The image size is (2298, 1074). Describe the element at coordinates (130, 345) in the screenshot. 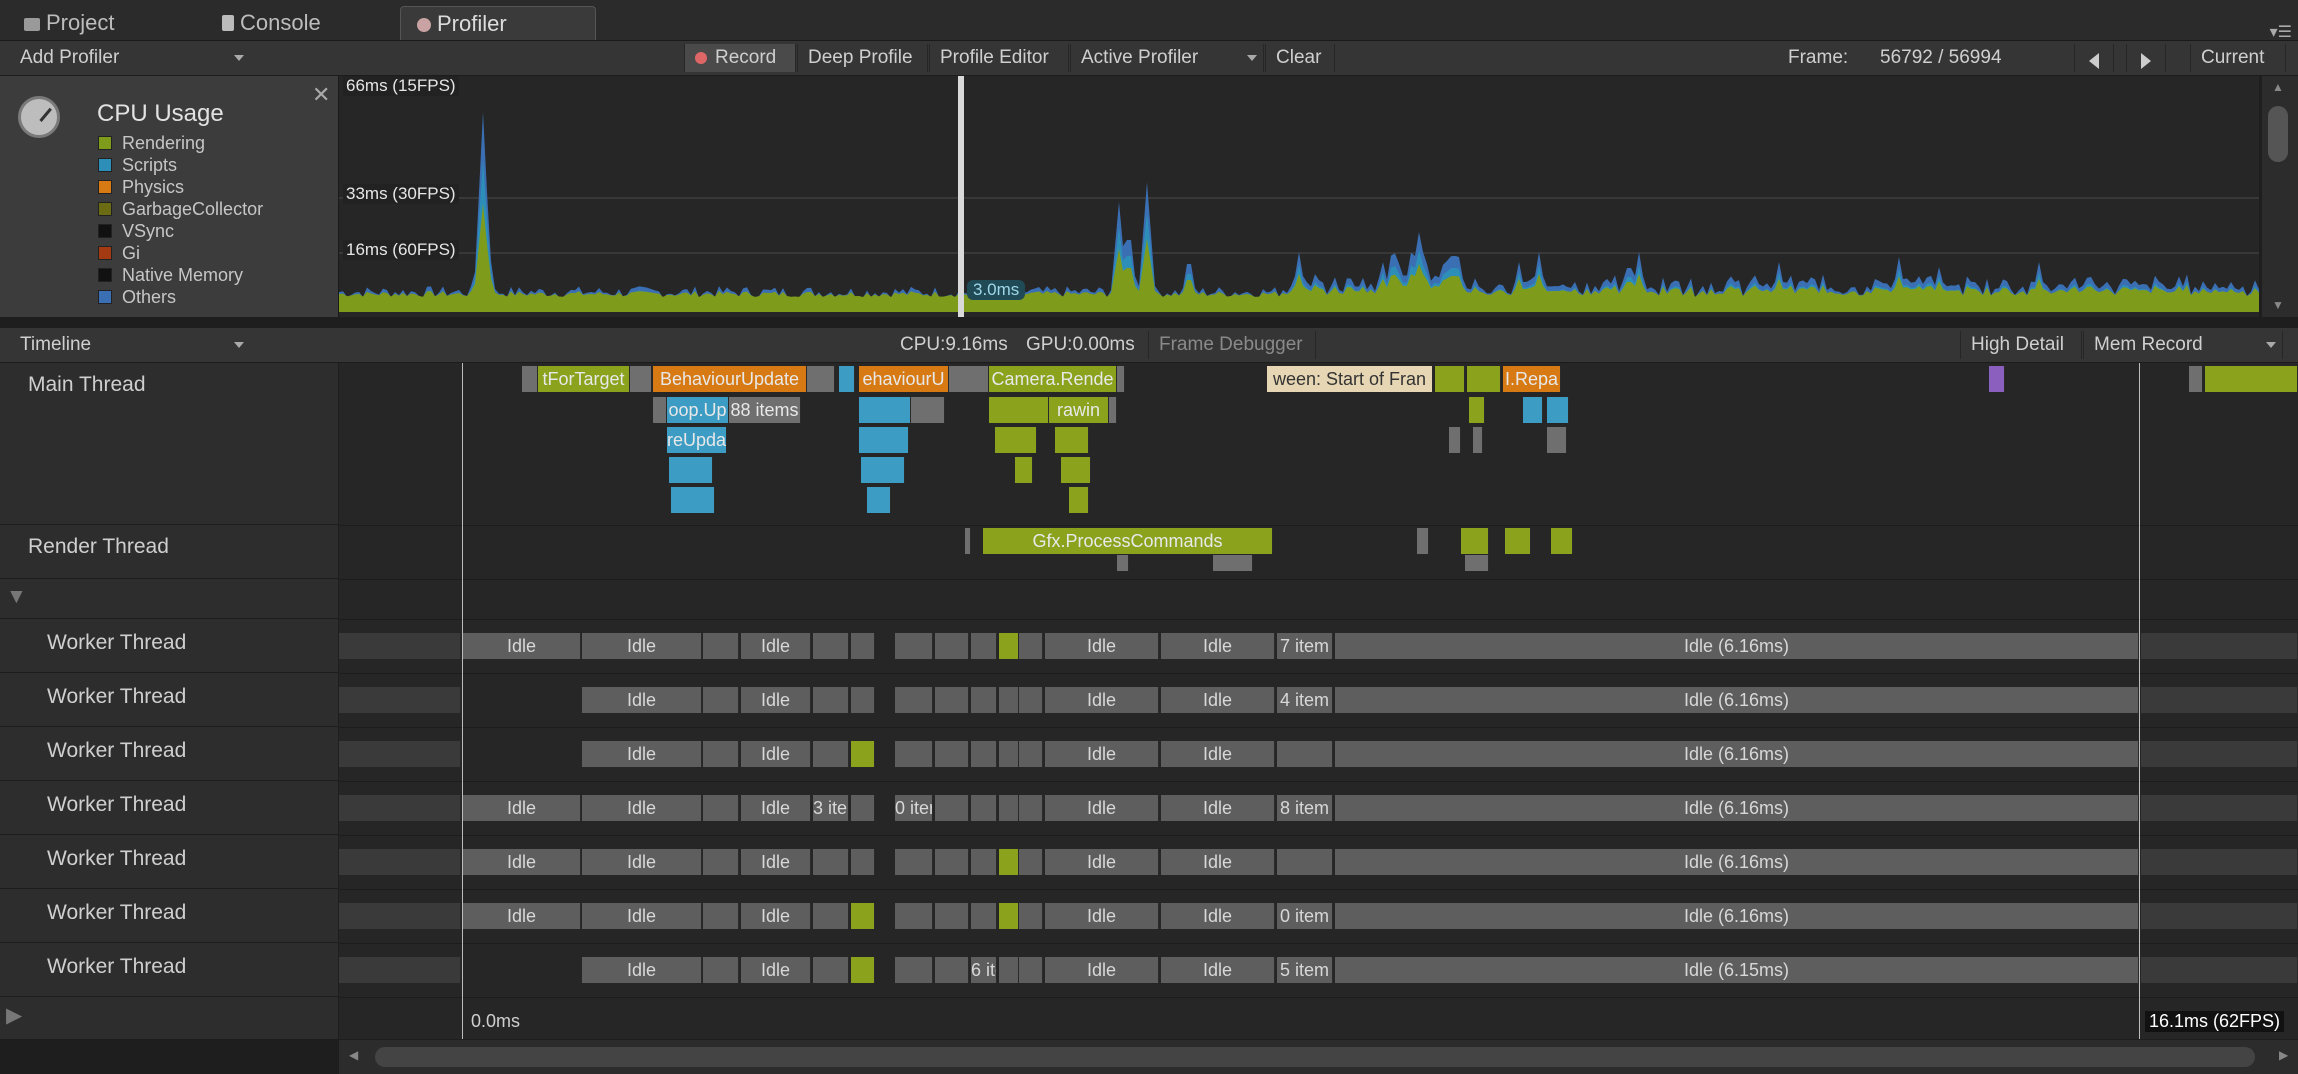

I see `view-mode-dropdown: Timeline` at that location.